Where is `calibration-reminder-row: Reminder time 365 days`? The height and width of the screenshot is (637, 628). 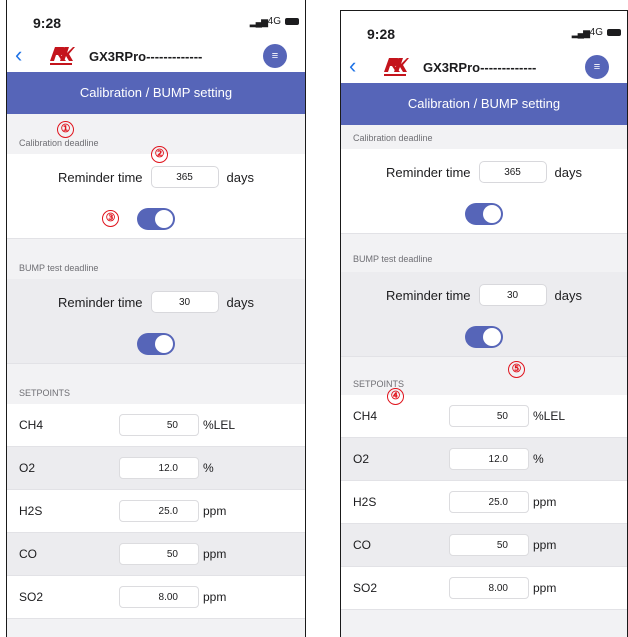
calibration-reminder-row: Reminder time 365 days is located at coordinates (484, 172).